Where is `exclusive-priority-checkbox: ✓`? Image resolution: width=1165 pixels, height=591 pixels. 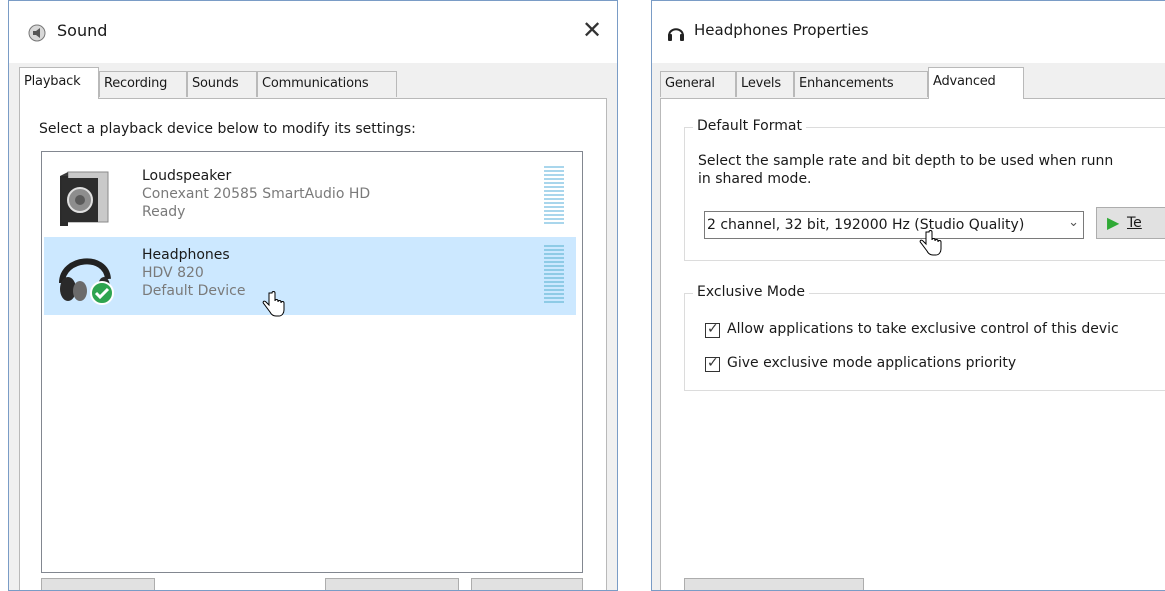 exclusive-priority-checkbox: ✓ is located at coordinates (712, 363).